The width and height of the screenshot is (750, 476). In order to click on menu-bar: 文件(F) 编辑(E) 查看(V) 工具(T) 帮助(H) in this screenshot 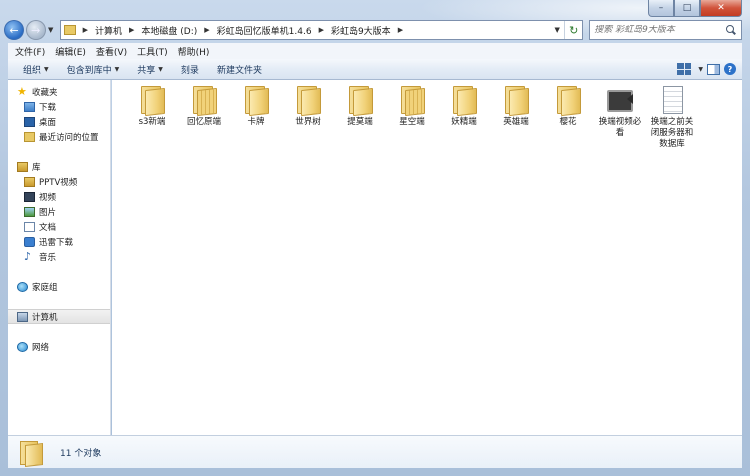, I will do `click(375, 51)`.